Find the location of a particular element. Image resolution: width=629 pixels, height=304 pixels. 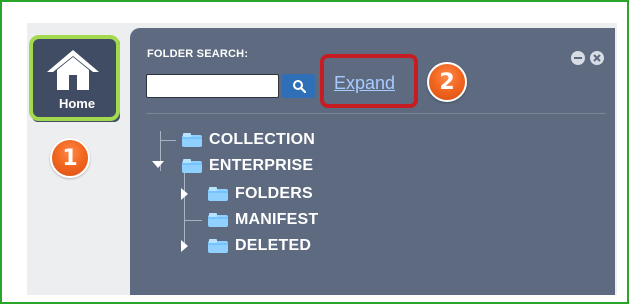

tree-item-label: MANIFEST is located at coordinates (277, 219).